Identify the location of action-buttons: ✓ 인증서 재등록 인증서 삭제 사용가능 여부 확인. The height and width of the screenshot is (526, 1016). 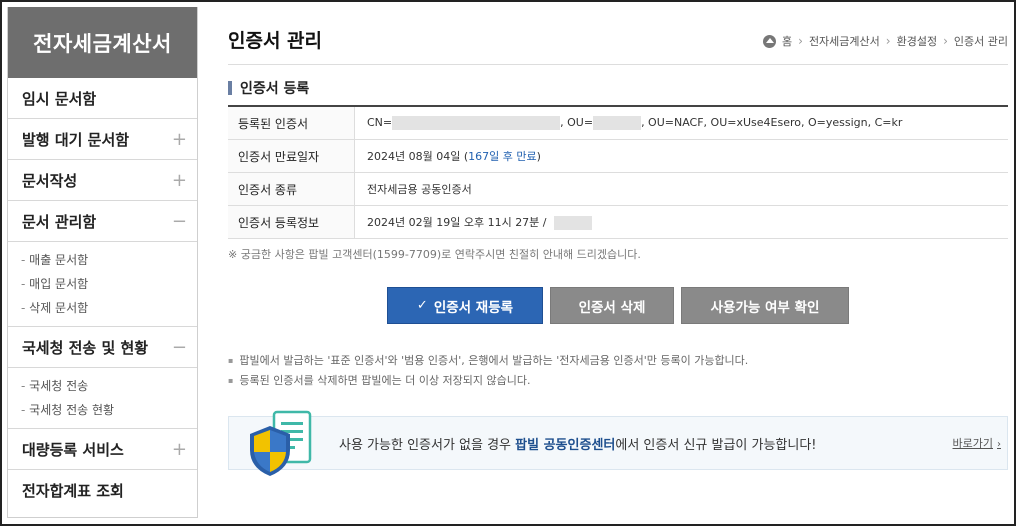
(618, 305).